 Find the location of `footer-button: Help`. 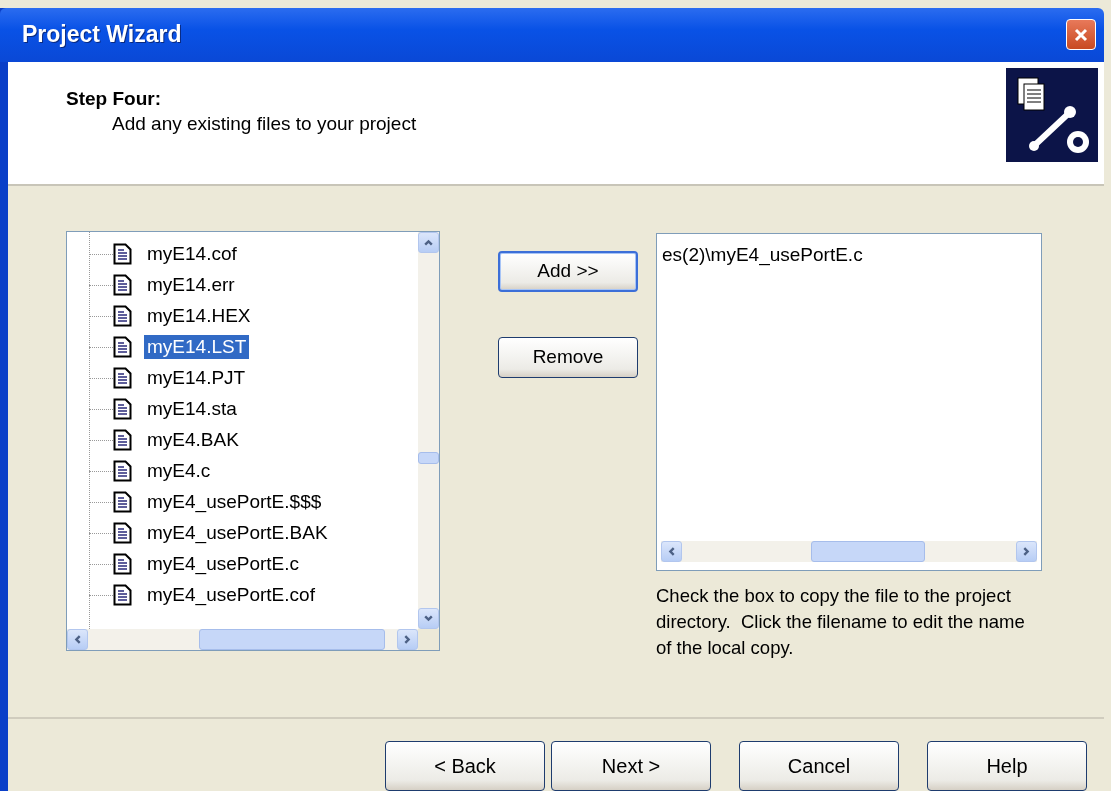

footer-button: Help is located at coordinates (1007, 766).